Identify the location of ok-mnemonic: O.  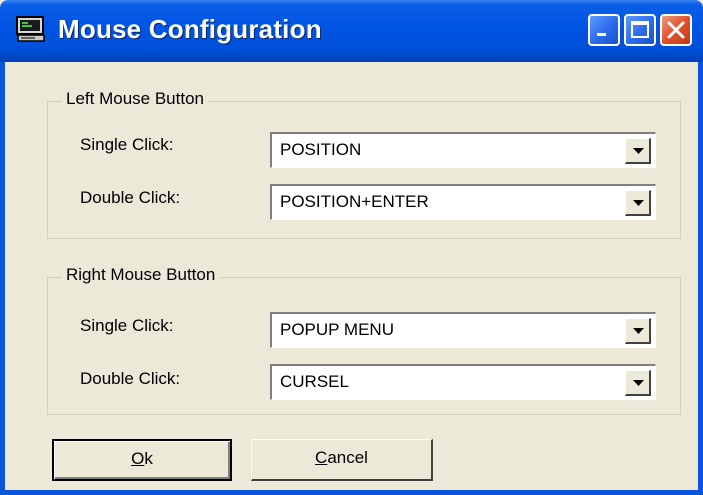
(138, 458).